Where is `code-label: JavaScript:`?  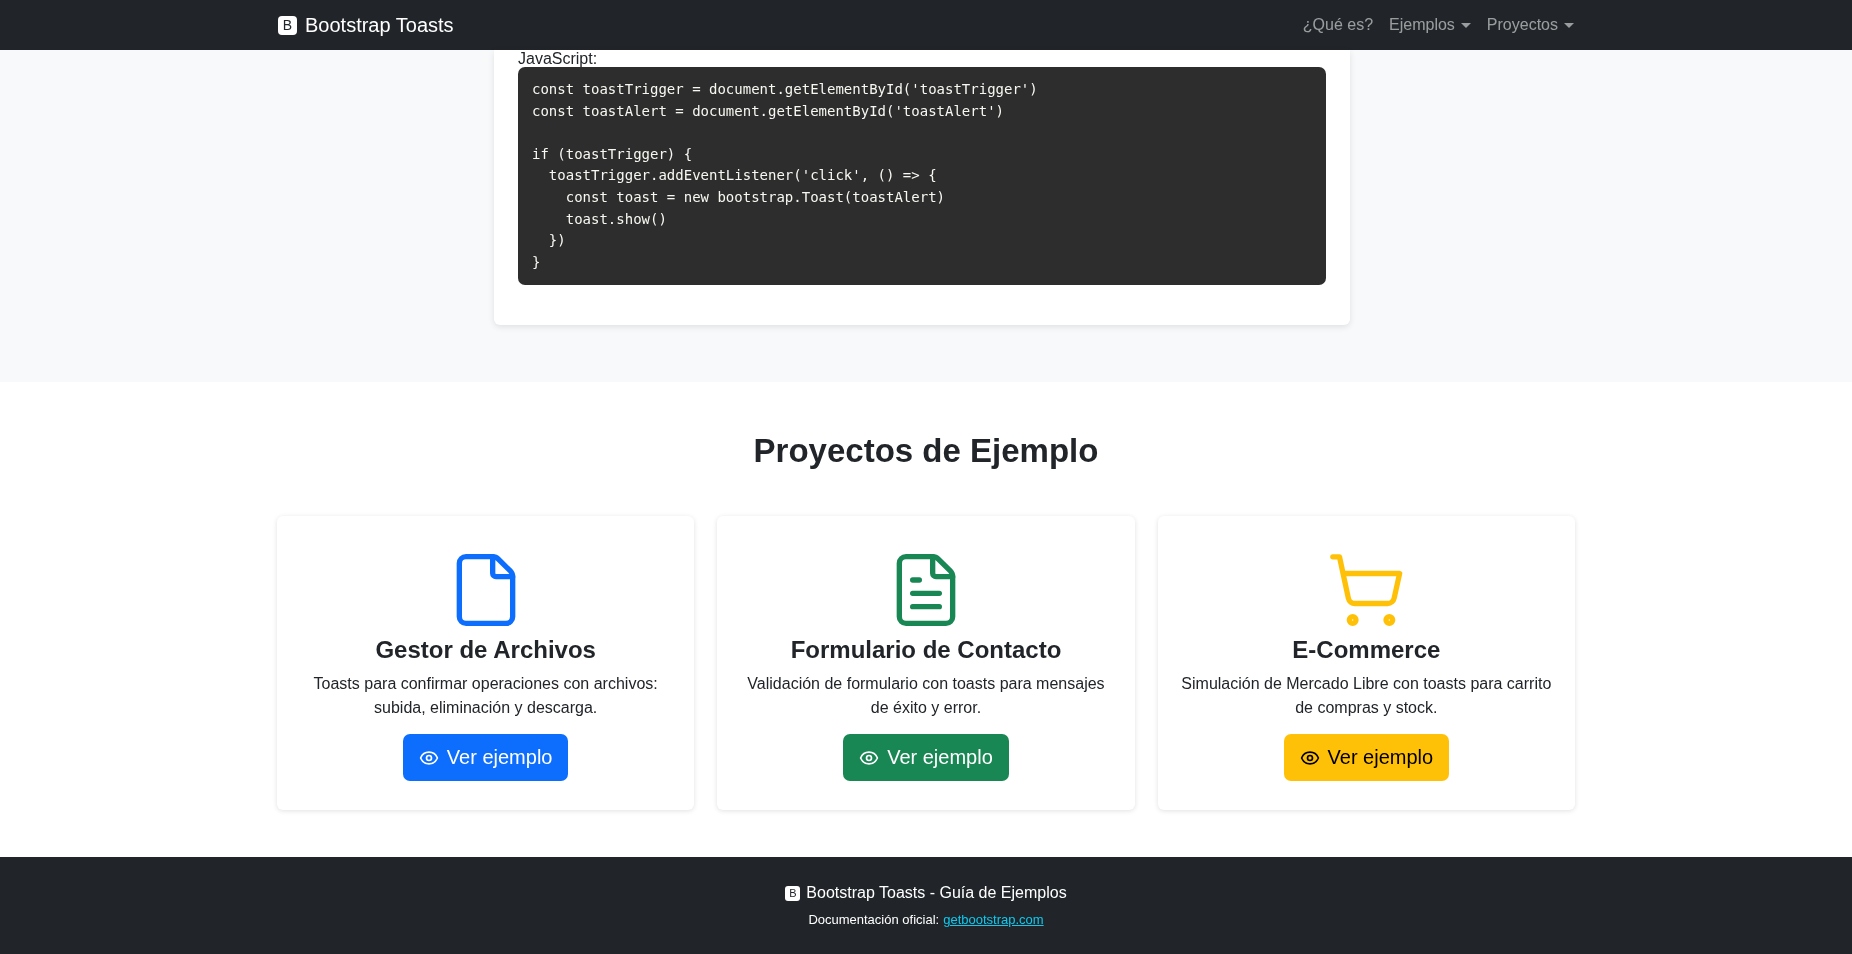 code-label: JavaScript: is located at coordinates (558, 58).